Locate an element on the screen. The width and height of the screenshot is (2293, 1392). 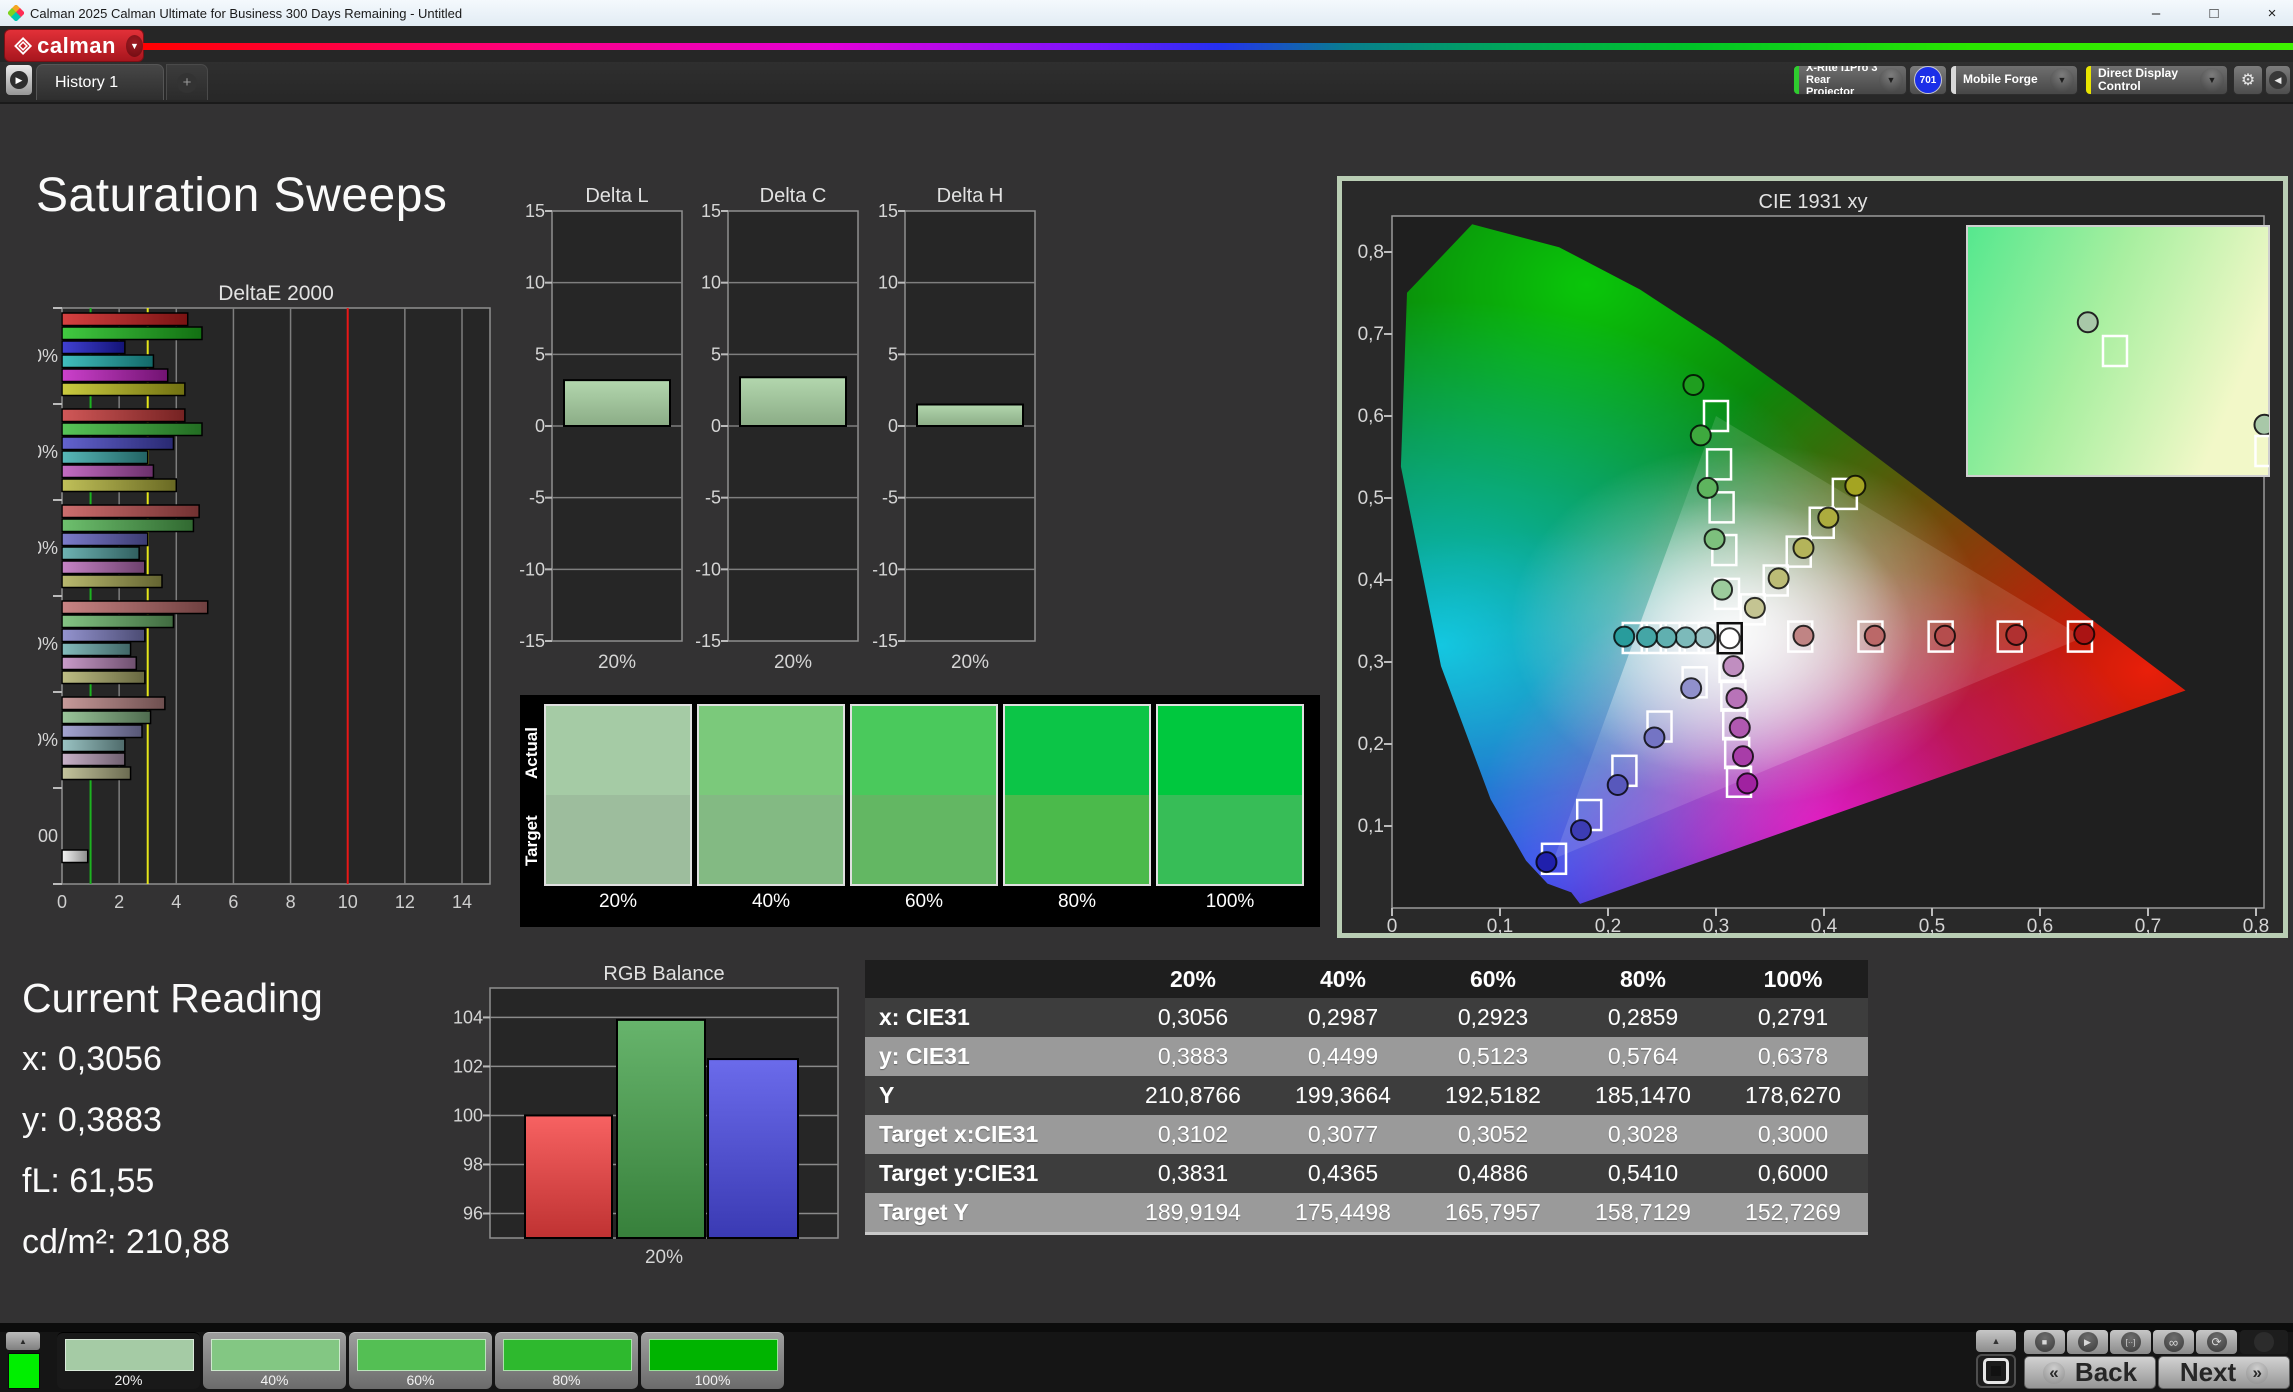
table-cell: 0,6378 is located at coordinates (1793, 1056).